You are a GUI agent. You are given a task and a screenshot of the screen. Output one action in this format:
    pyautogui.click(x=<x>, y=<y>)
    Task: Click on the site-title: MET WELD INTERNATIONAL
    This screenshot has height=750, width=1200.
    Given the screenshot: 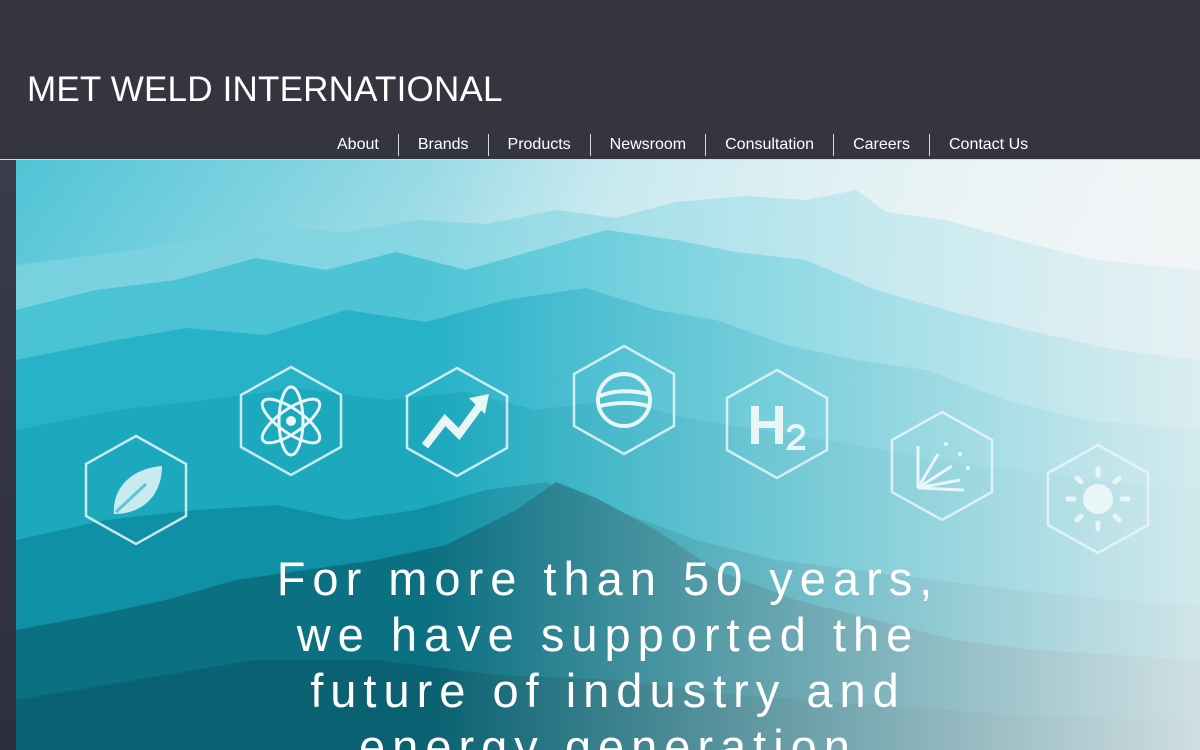 What is the action you would take?
    pyautogui.click(x=265, y=90)
    